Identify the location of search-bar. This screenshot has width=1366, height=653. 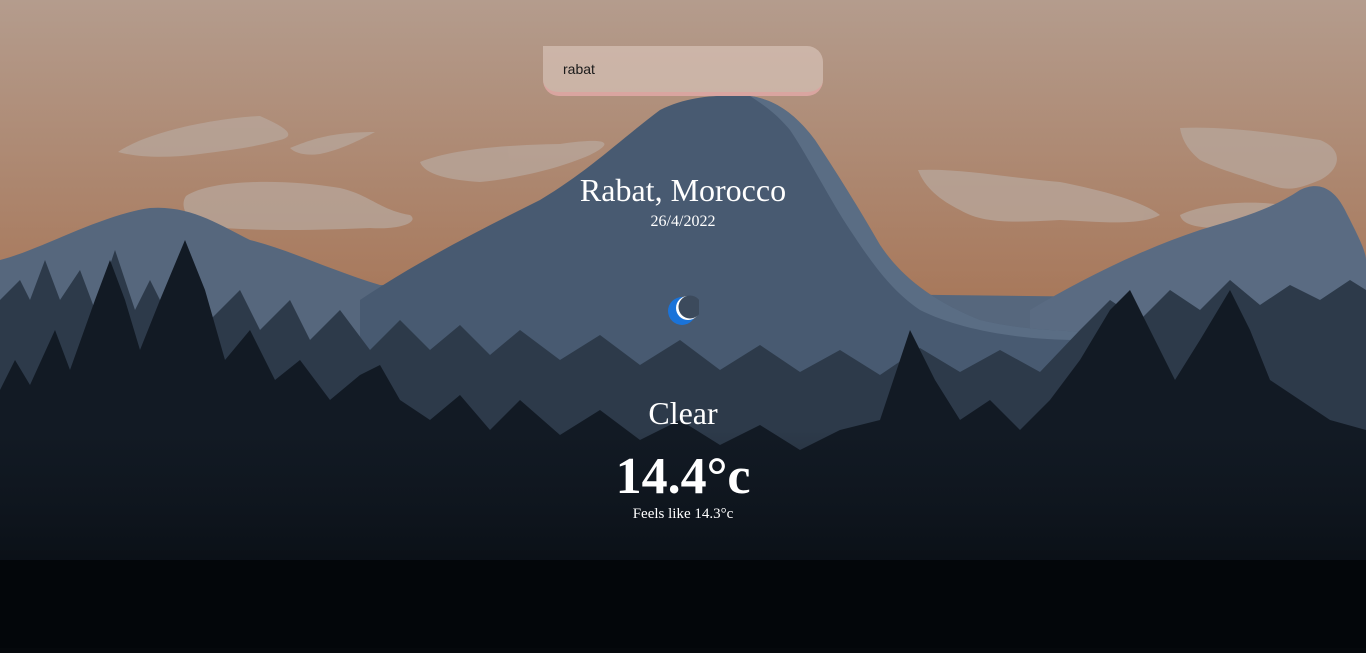
(683, 71).